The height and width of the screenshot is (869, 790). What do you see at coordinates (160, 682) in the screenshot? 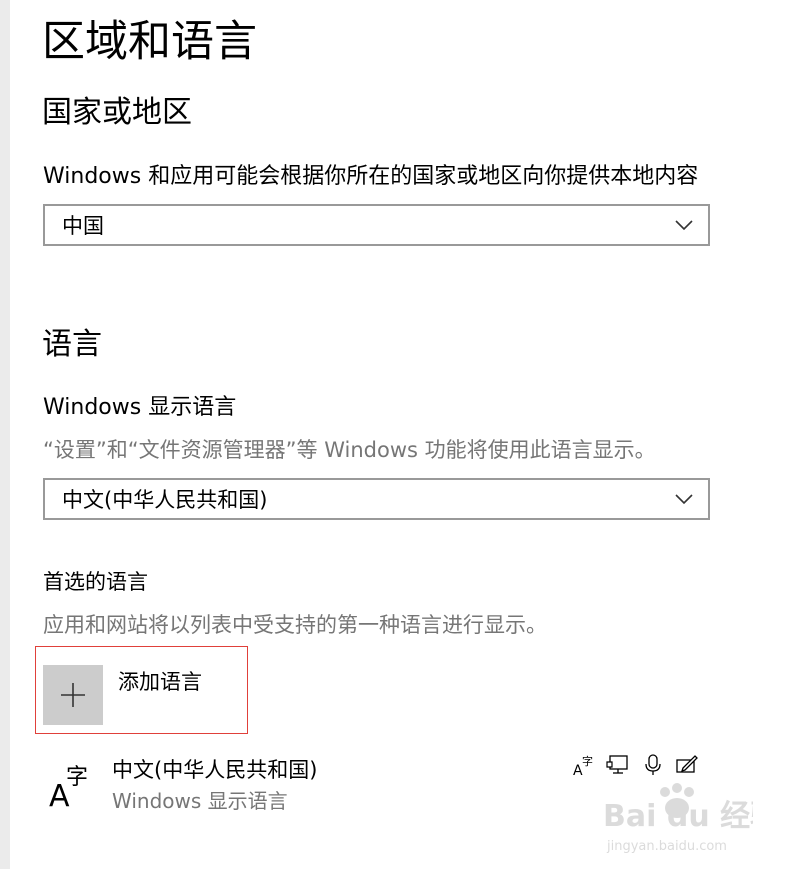
I see `add-language-label: 添加语言` at bounding box center [160, 682].